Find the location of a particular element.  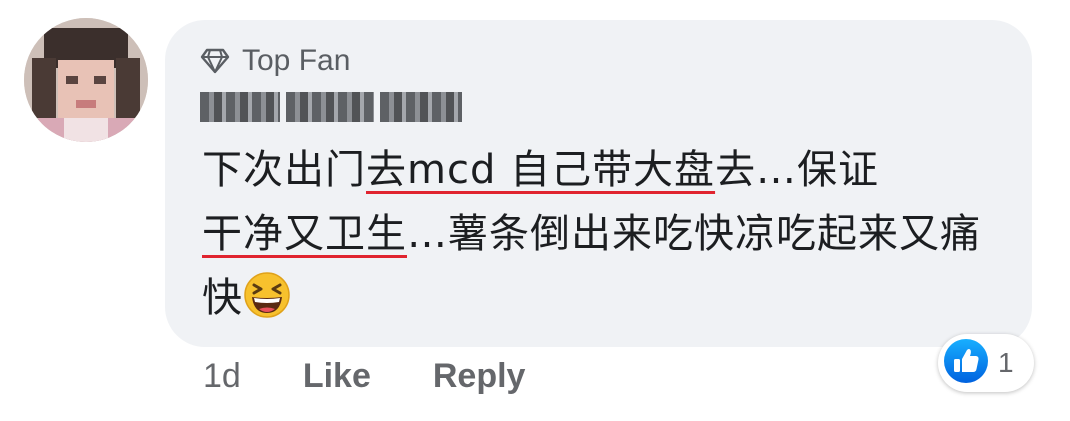

laughing-emoji-icon is located at coordinates (267, 295).